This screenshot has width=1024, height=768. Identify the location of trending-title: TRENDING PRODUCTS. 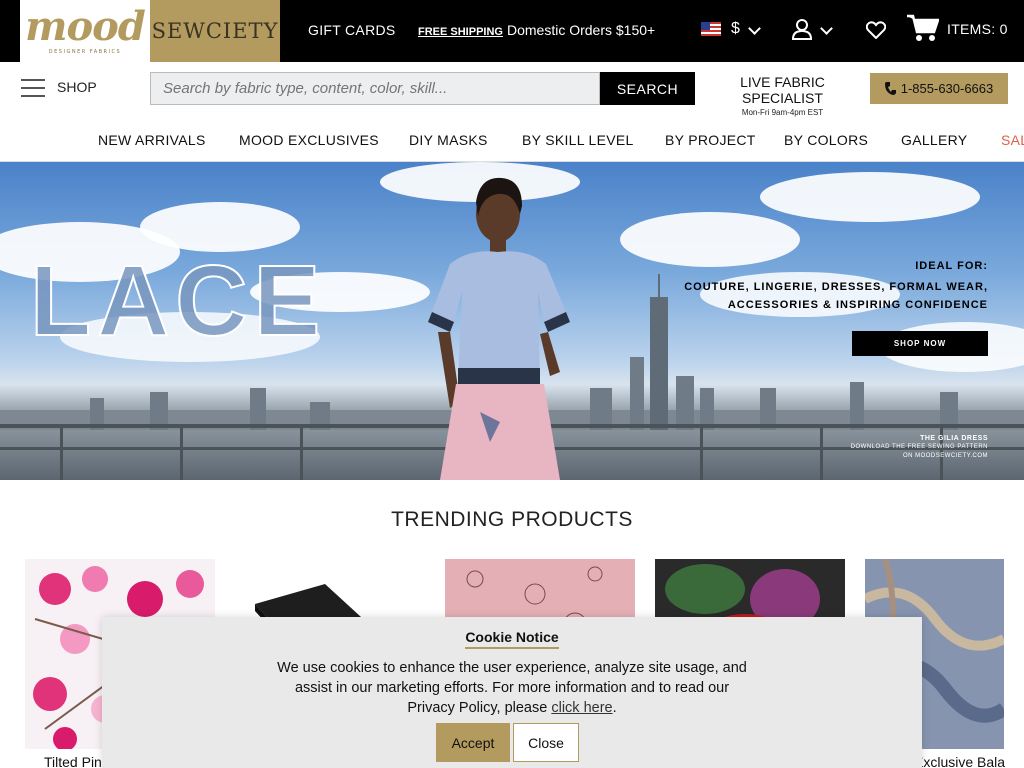
(512, 519).